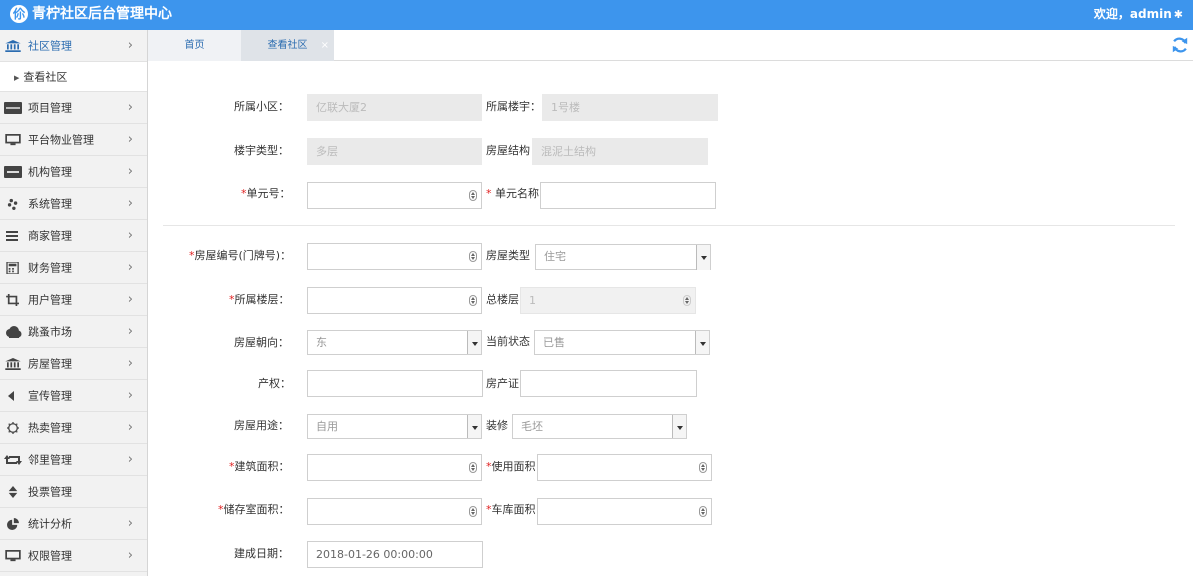 The height and width of the screenshot is (576, 1193). I want to click on build-area-input, so click(394, 467).